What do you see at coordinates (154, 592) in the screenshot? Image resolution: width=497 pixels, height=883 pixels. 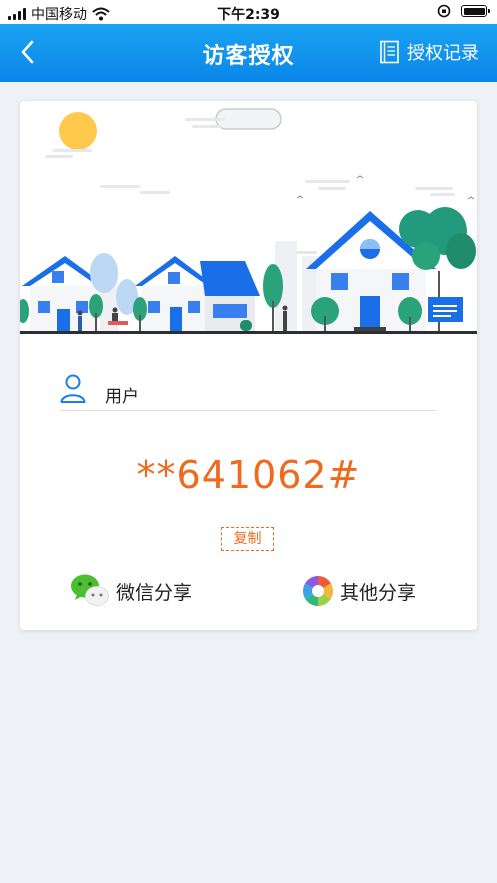 I see `share-wechat-label: 微信分享` at bounding box center [154, 592].